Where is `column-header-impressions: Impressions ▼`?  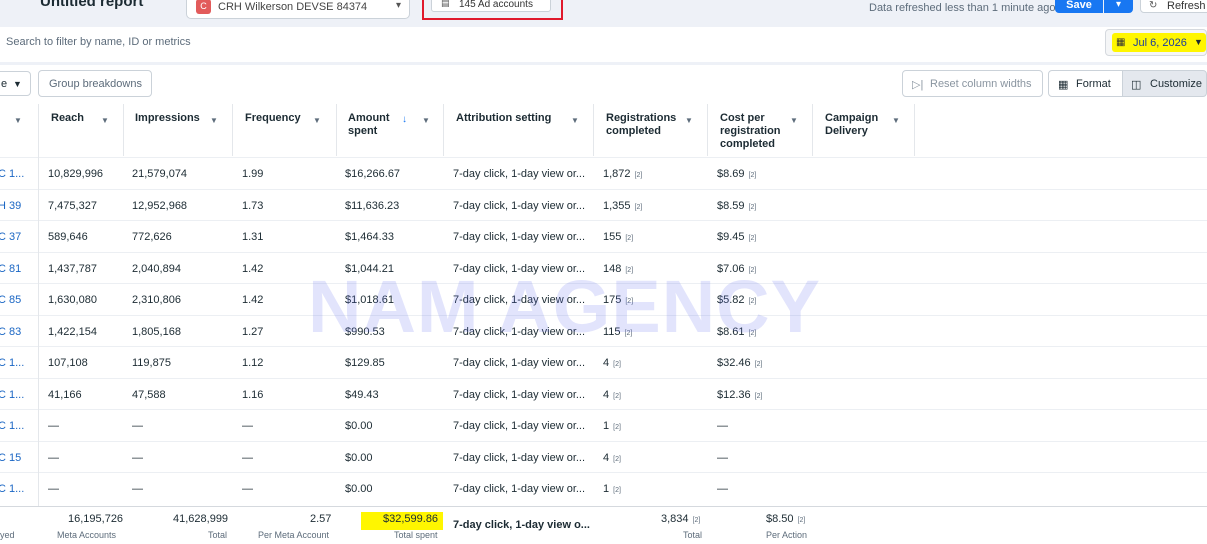
column-header-impressions: Impressions ▼ is located at coordinates (178, 130).